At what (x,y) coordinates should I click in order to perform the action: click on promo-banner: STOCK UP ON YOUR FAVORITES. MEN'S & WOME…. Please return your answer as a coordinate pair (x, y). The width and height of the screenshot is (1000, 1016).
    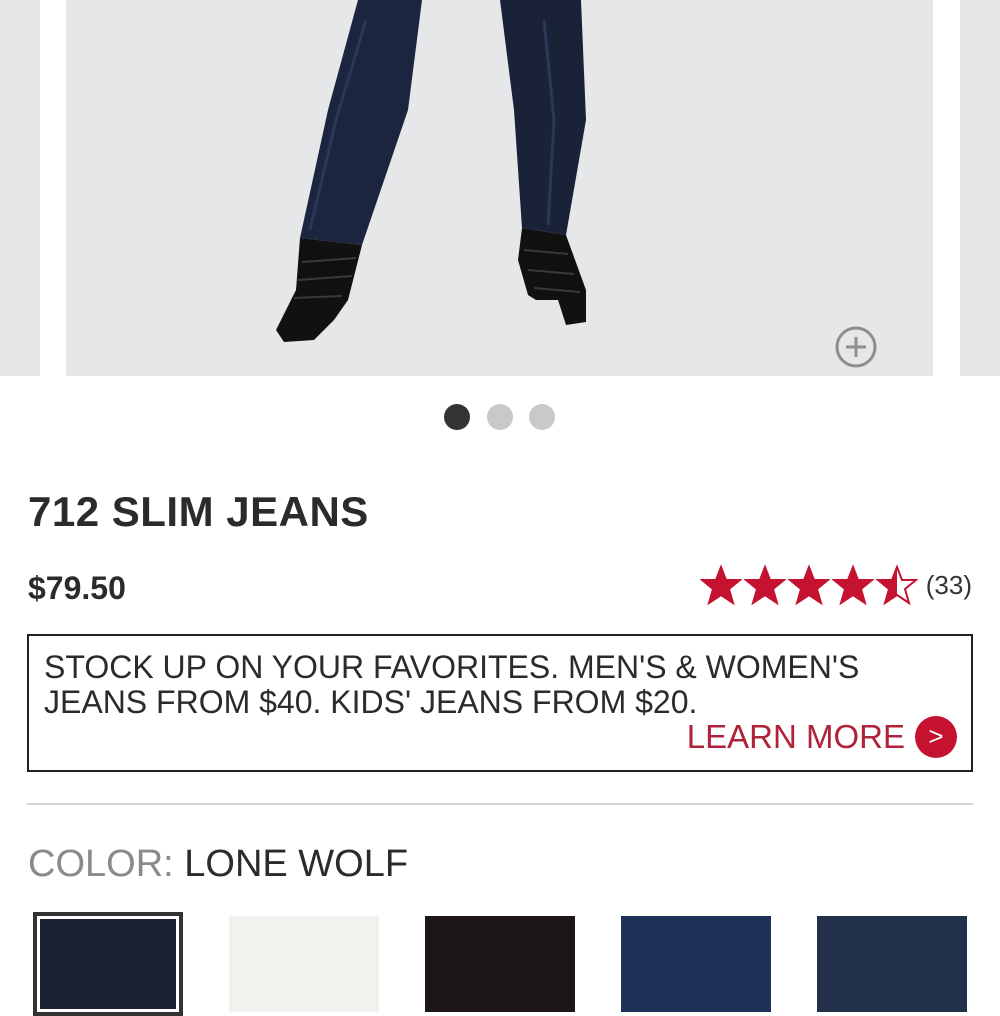
    Looking at the image, I should click on (500, 703).